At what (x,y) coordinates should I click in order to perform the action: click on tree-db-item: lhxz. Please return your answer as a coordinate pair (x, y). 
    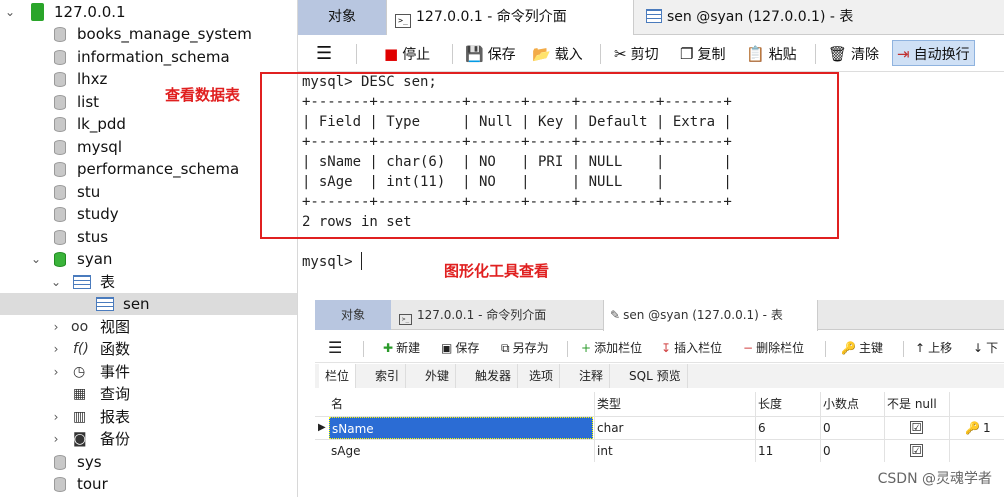
    Looking at the image, I should click on (149, 79).